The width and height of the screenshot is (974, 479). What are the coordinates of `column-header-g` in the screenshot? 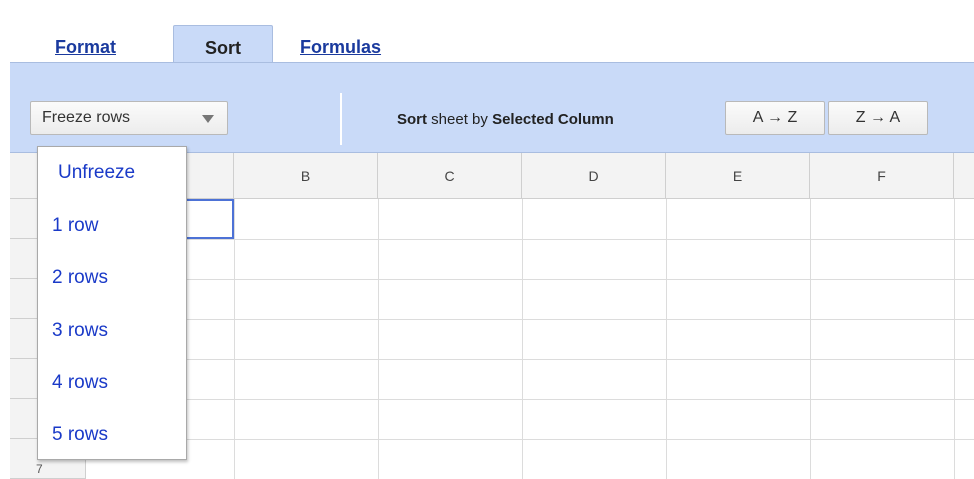 It's located at (964, 176).